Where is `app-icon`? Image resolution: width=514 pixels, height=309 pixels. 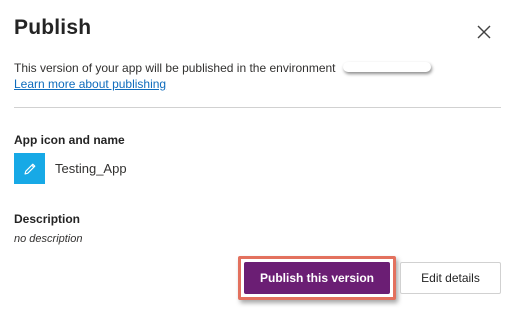 app-icon is located at coordinates (29, 168).